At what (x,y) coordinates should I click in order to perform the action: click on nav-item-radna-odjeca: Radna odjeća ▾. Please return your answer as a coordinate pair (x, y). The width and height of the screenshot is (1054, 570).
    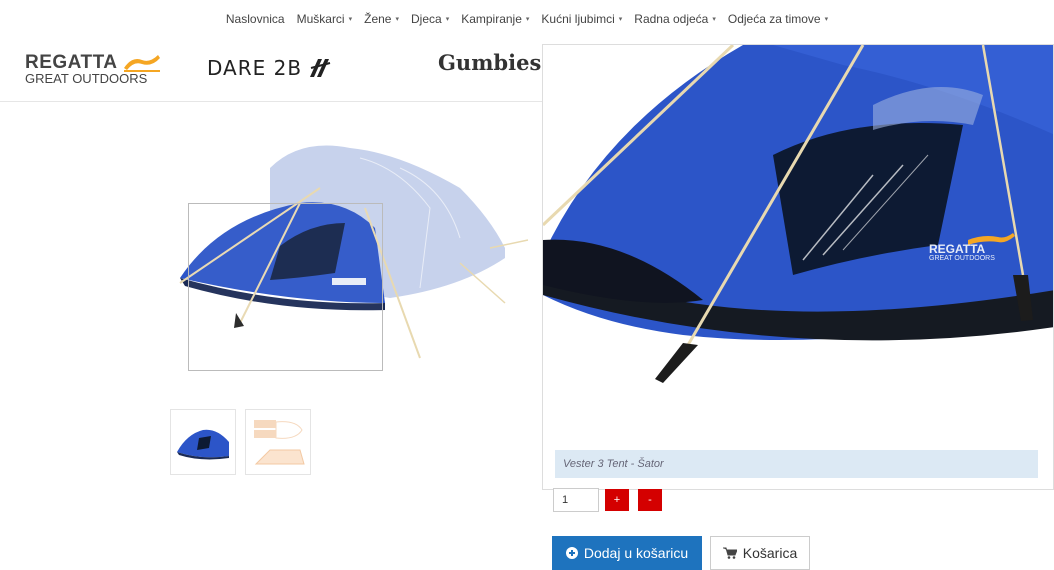
    Looking at the image, I should click on (675, 19).